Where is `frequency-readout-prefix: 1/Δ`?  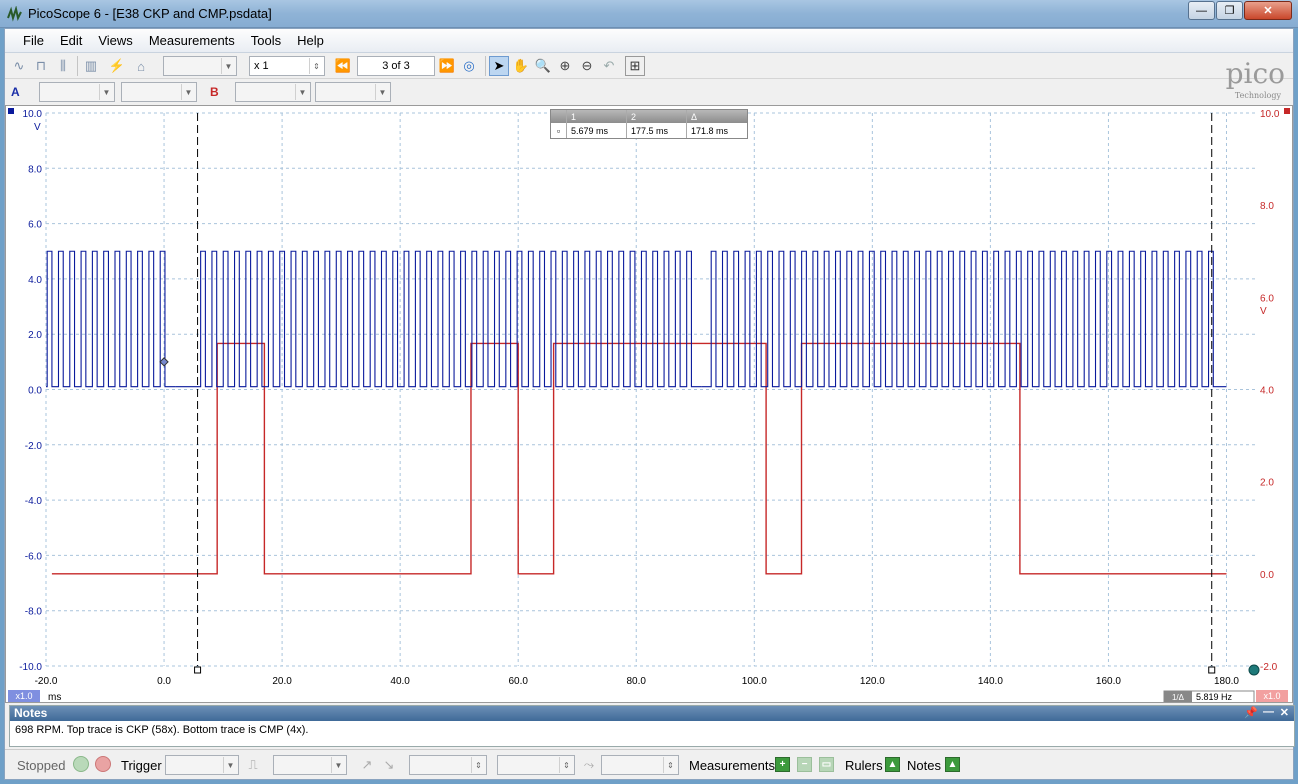 frequency-readout-prefix: 1/Δ is located at coordinates (1178, 697).